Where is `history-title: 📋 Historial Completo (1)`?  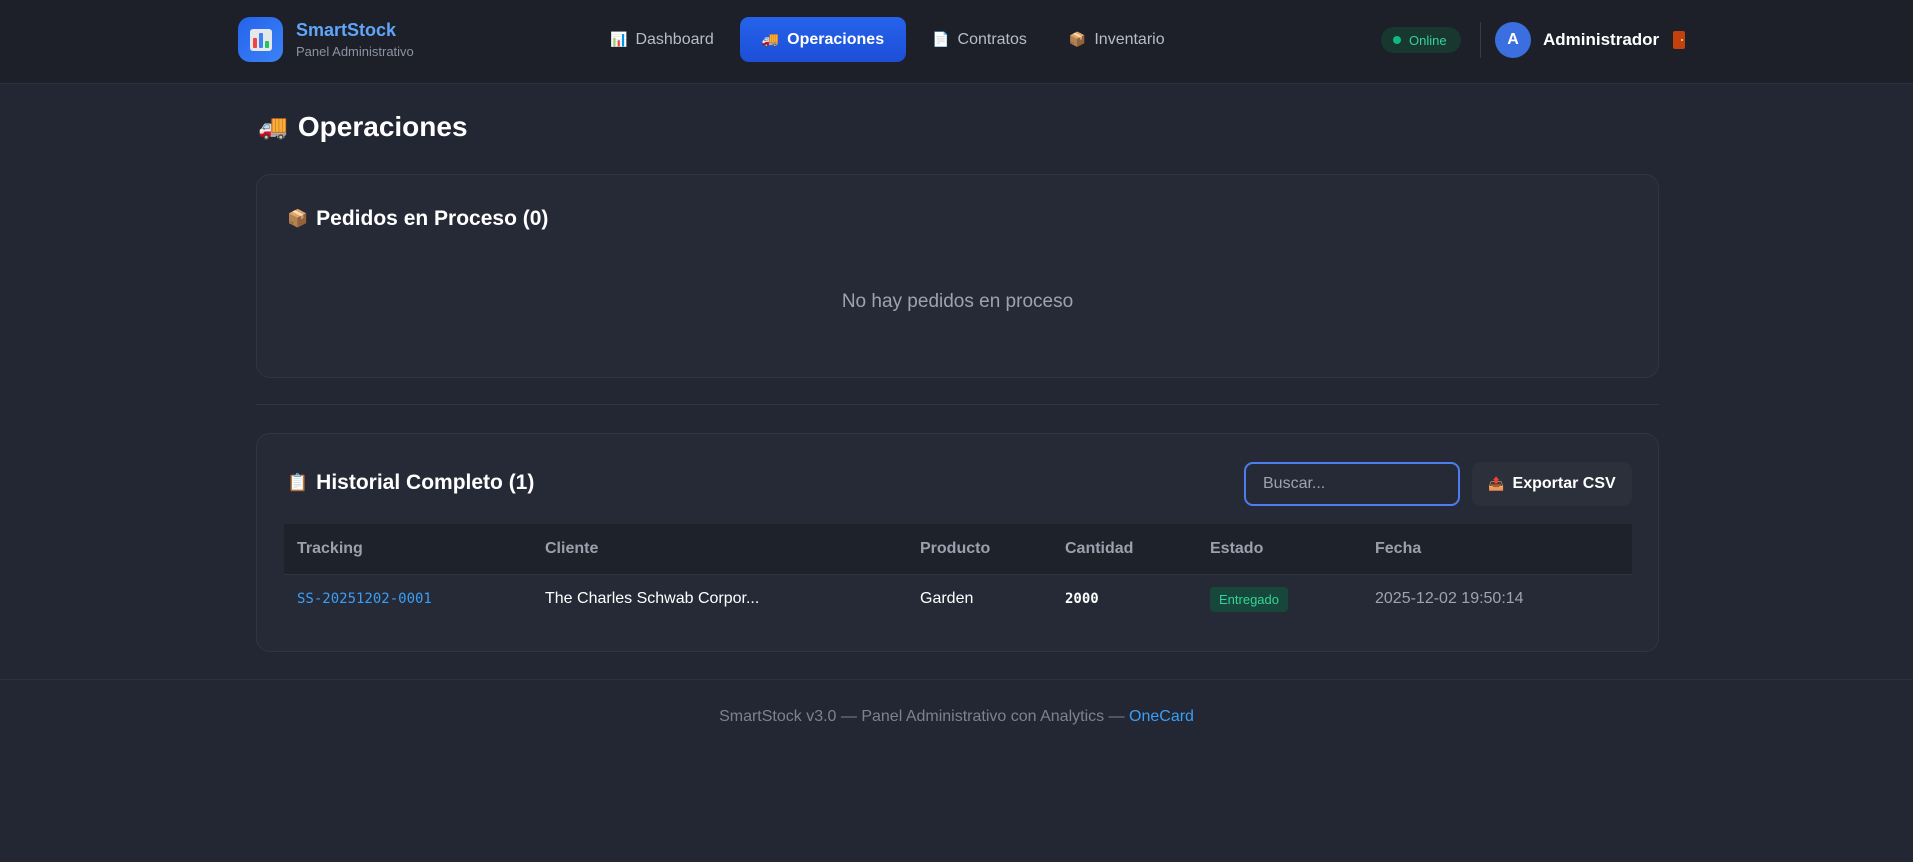 history-title: 📋 Historial Completo (1) is located at coordinates (410, 483).